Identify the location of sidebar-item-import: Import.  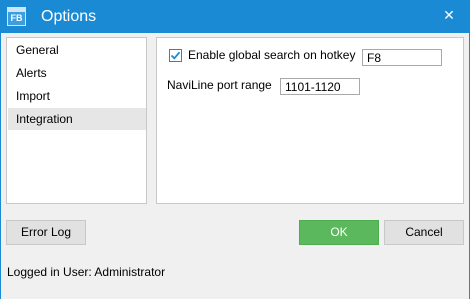
(77, 96).